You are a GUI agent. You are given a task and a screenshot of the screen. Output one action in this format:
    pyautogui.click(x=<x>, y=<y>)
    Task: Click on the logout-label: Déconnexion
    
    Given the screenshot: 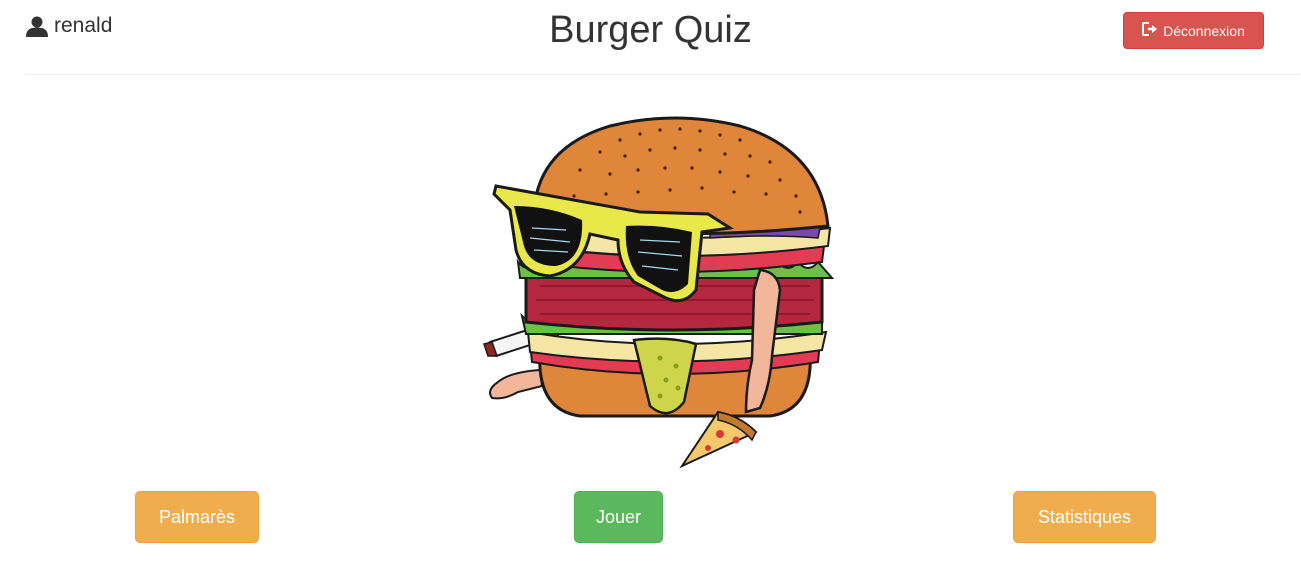 What is the action you would take?
    pyautogui.click(x=1204, y=30)
    